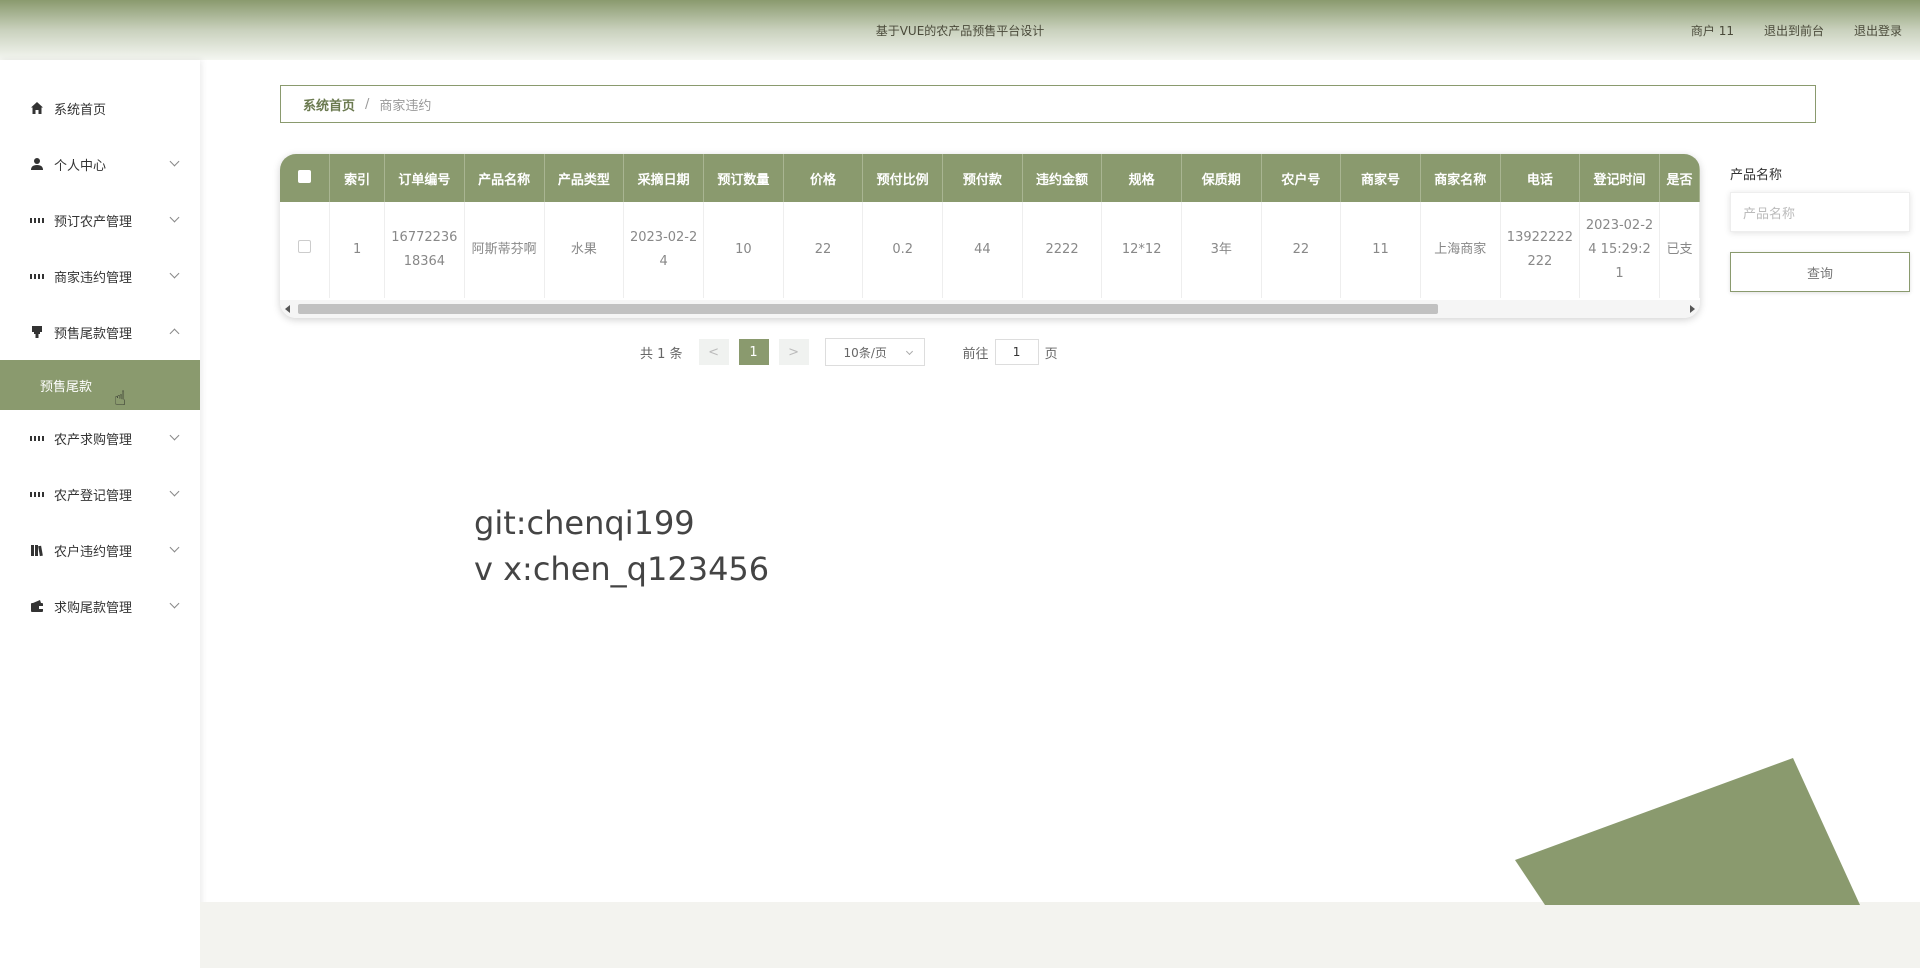 This screenshot has height=968, width=1920. What do you see at coordinates (329, 104) in the screenshot?
I see `breadcrumb-home: 系统首页` at bounding box center [329, 104].